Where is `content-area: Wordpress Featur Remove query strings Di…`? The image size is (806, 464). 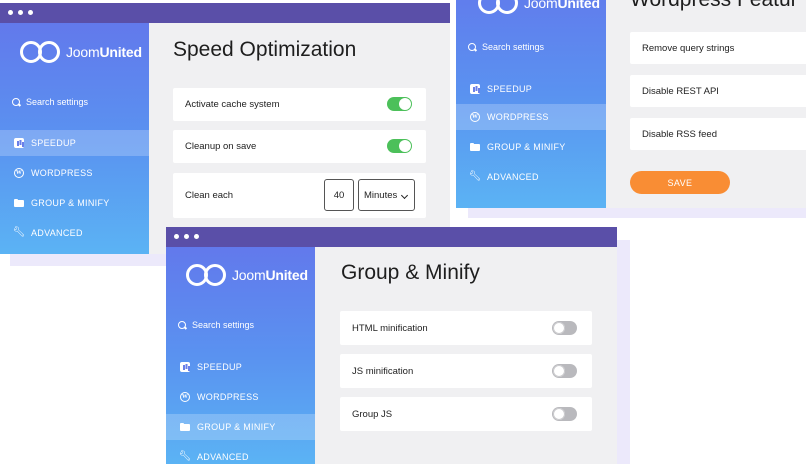 content-area: Wordpress Featur Remove query strings Di… is located at coordinates (706, 104).